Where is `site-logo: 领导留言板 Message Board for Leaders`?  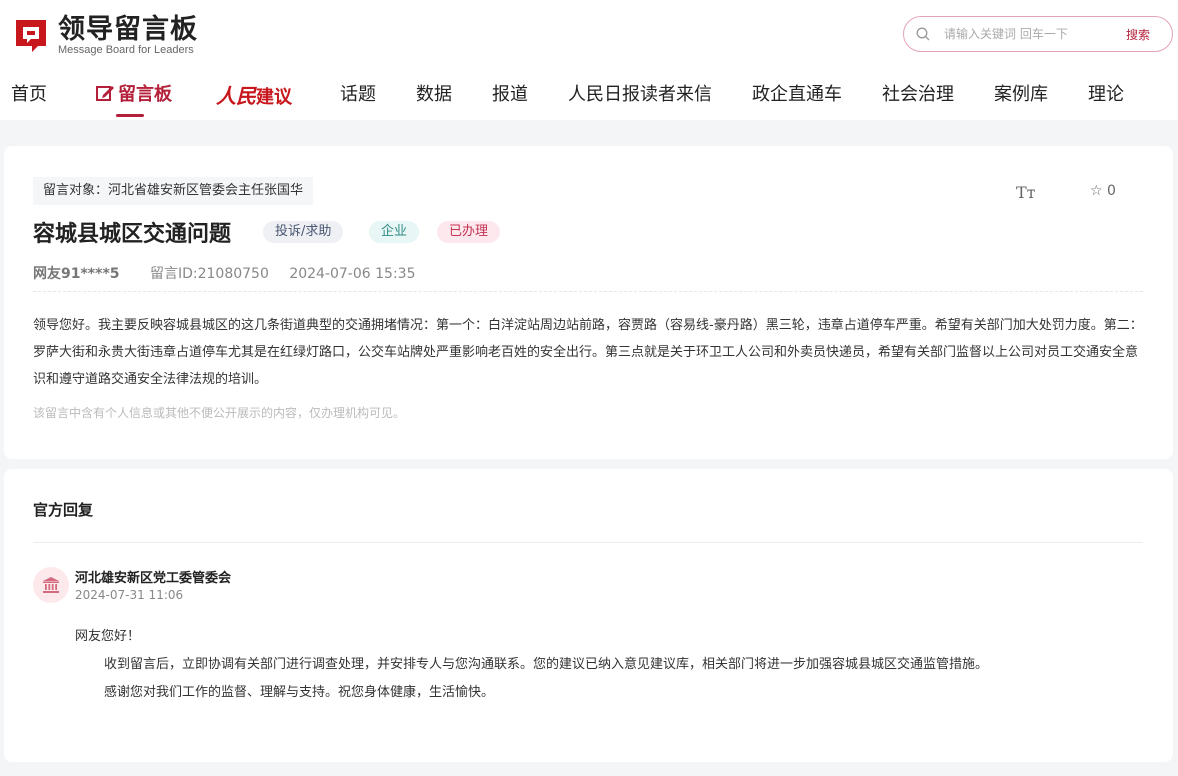 site-logo: 领导留言板 Message Board for Leaders is located at coordinates (105, 35).